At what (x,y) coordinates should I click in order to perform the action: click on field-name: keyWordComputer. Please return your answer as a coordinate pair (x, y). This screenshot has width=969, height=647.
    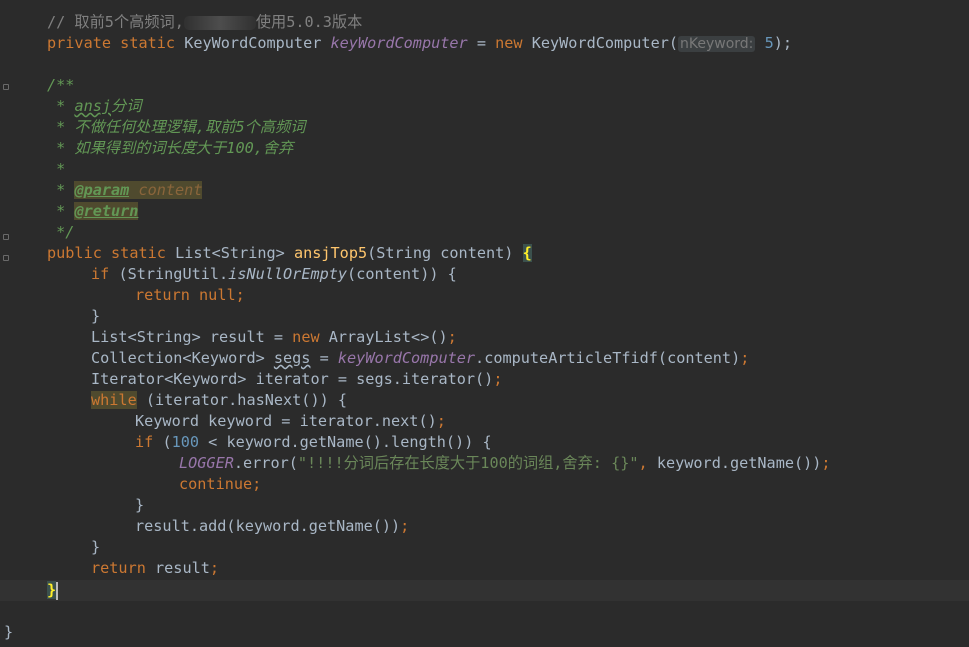
    Looking at the image, I should click on (399, 43).